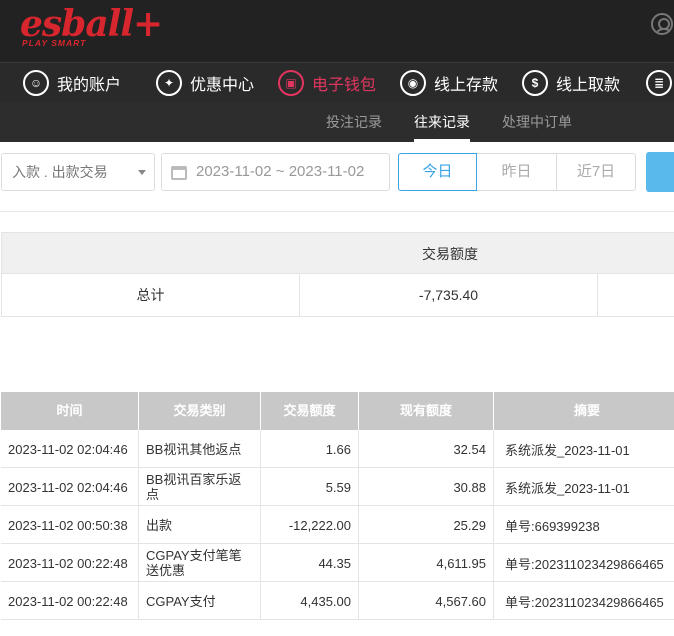 The image size is (674, 636). What do you see at coordinates (280, 171) in the screenshot?
I see `date-range-value: 2023-11-02 ~ 2023-11-02` at bounding box center [280, 171].